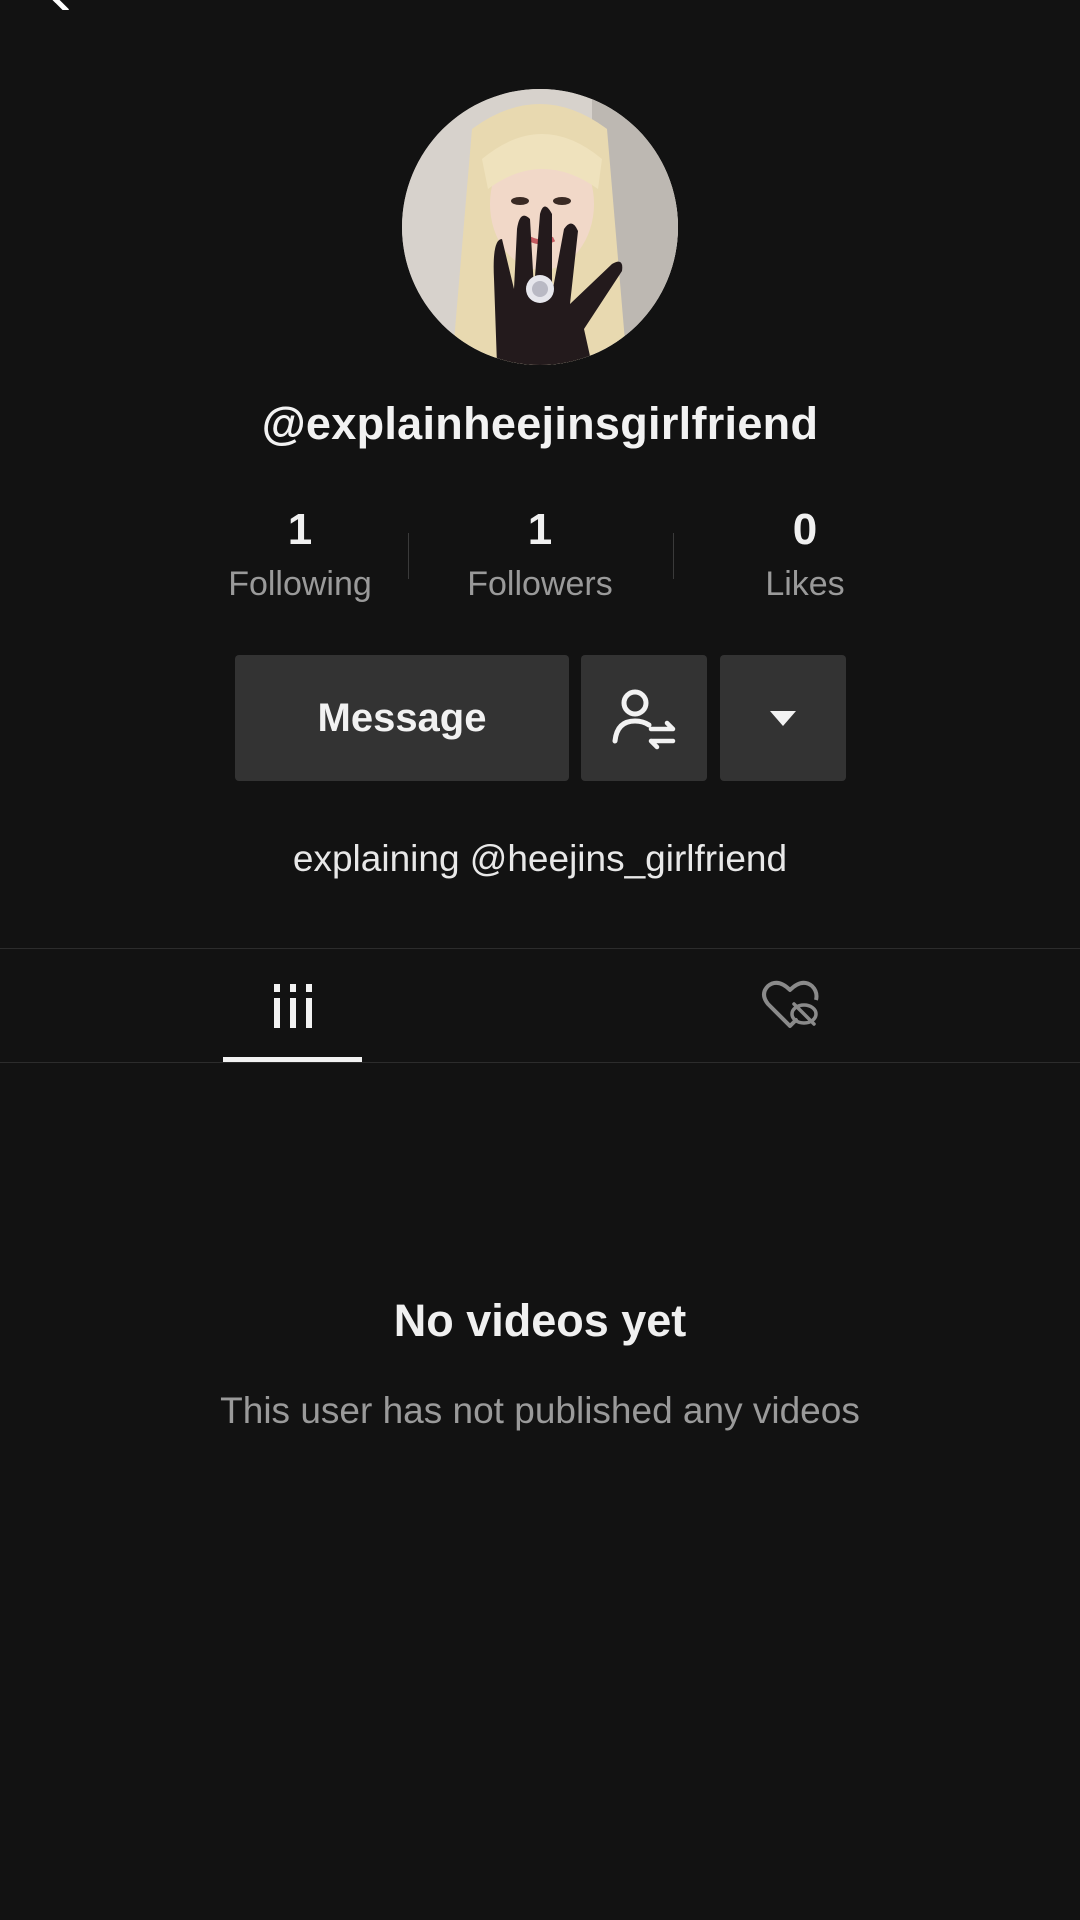 The width and height of the screenshot is (1080, 1920). Describe the element at coordinates (300, 584) in the screenshot. I see `stat-label: Following` at that location.